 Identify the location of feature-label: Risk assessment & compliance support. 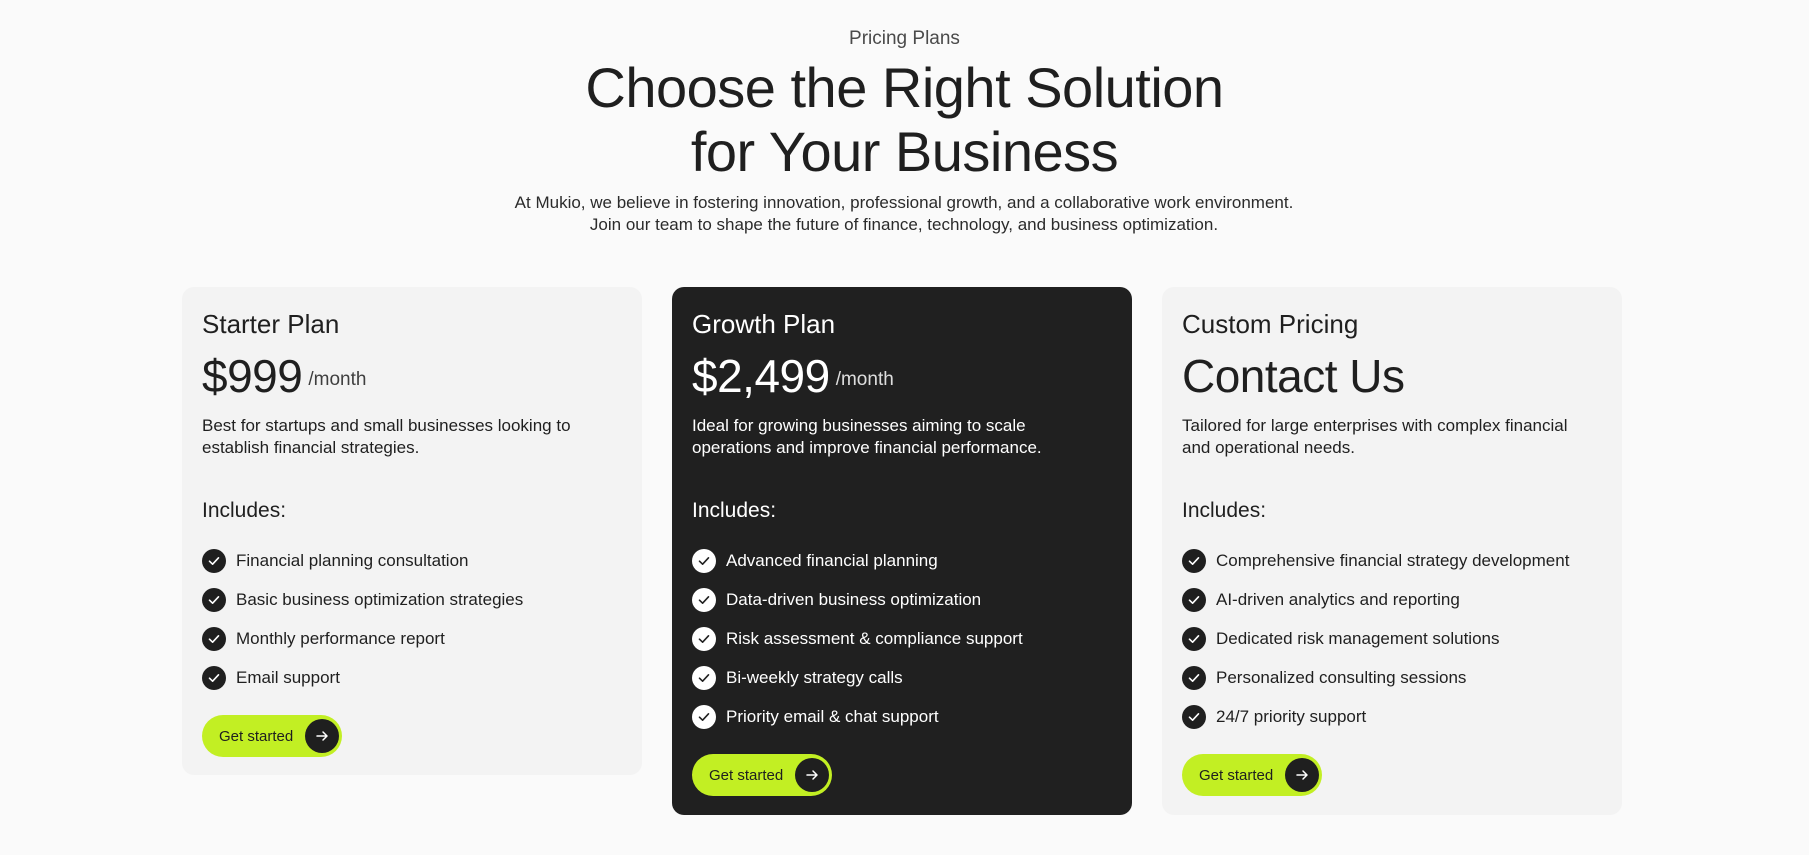
(874, 638).